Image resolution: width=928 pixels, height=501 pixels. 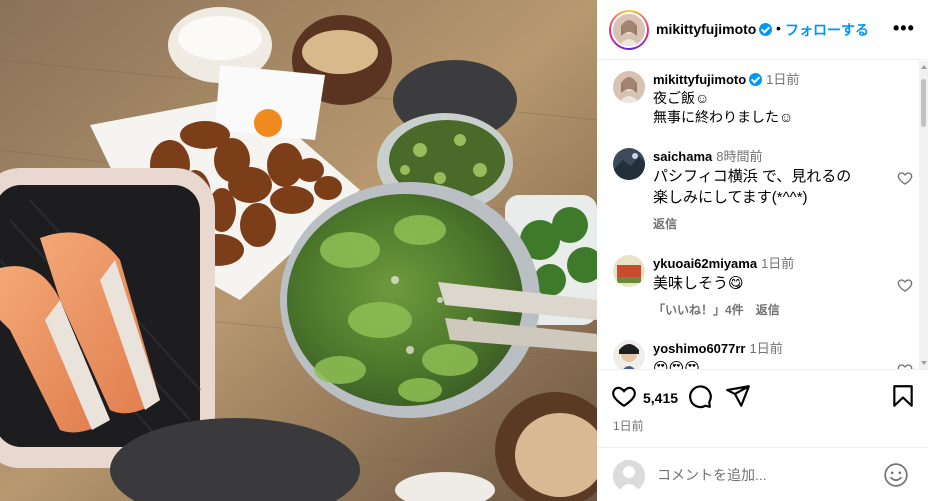 I want to click on comment-item: ykuoai62miyama 1日前 美味しそう😋 「いいね！」4件 返信, so click(x=763, y=290).